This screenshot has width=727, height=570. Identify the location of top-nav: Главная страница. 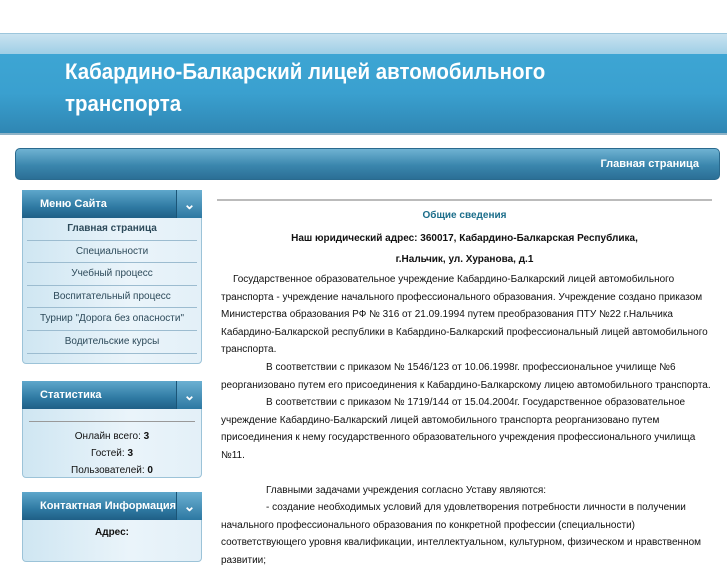
(367, 164).